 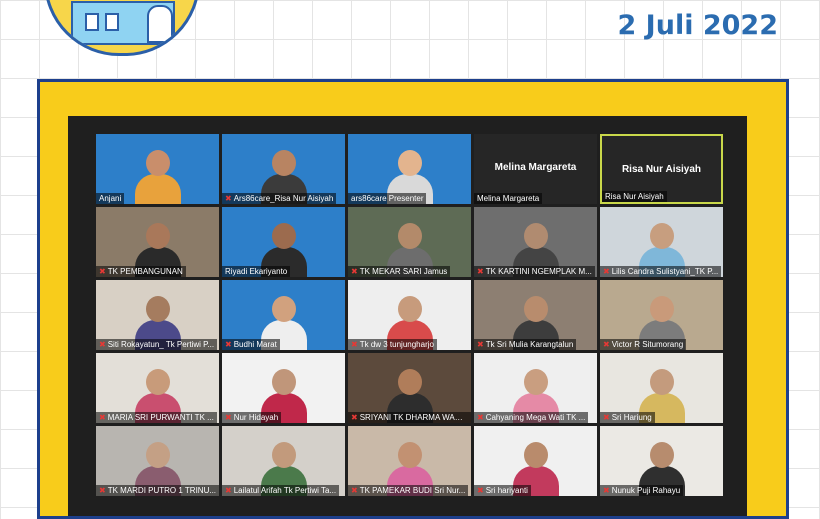 I want to click on participant-name: Melina Margareta, so click(x=508, y=198).